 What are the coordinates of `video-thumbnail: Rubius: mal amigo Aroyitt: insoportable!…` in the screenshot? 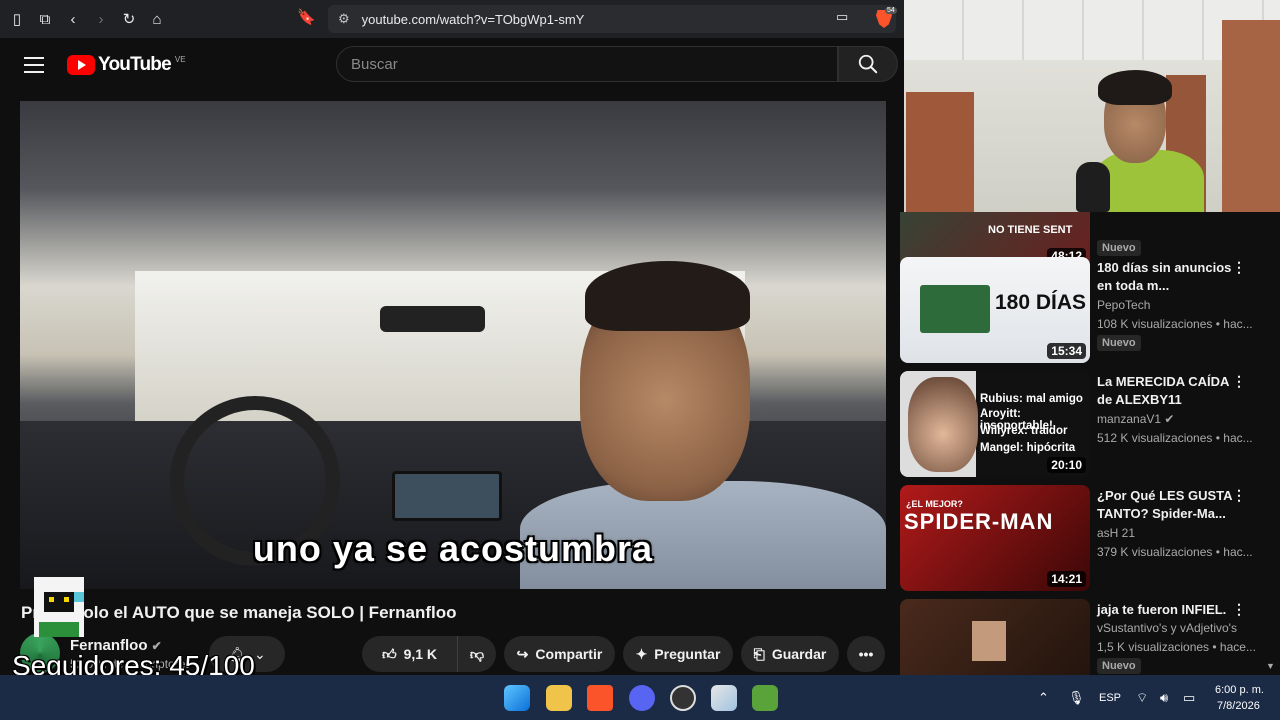 It's located at (995, 424).